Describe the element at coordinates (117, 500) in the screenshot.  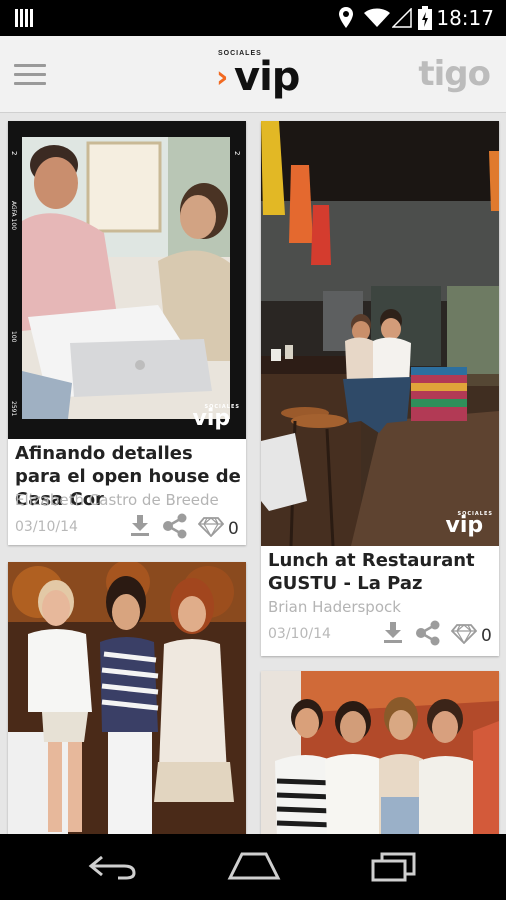
I see `post-author: Elizabeth Castro de Breede` at that location.